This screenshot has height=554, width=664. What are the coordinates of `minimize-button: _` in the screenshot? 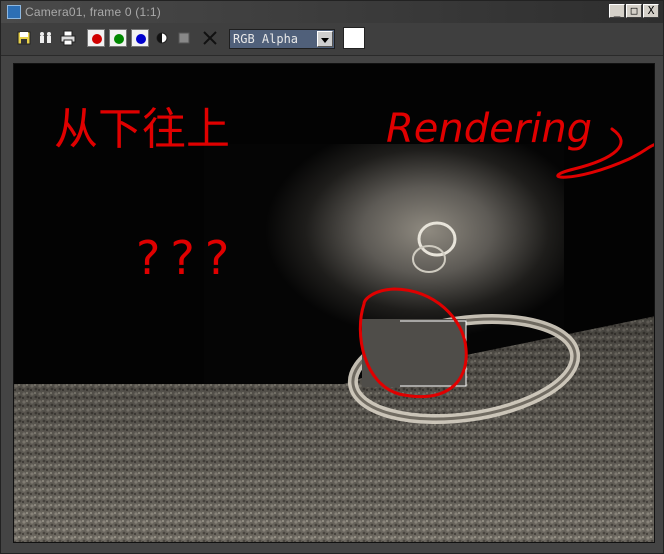 It's located at (617, 11).